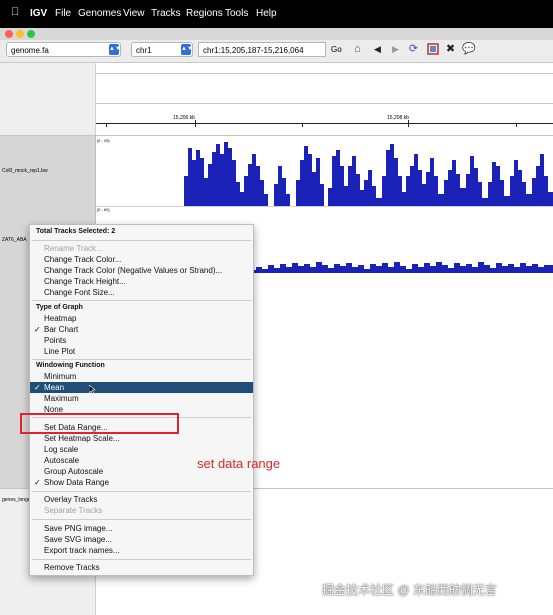  Describe the element at coordinates (141, 376) in the screenshot. I see `menu-item-minimum: Minimum` at that location.